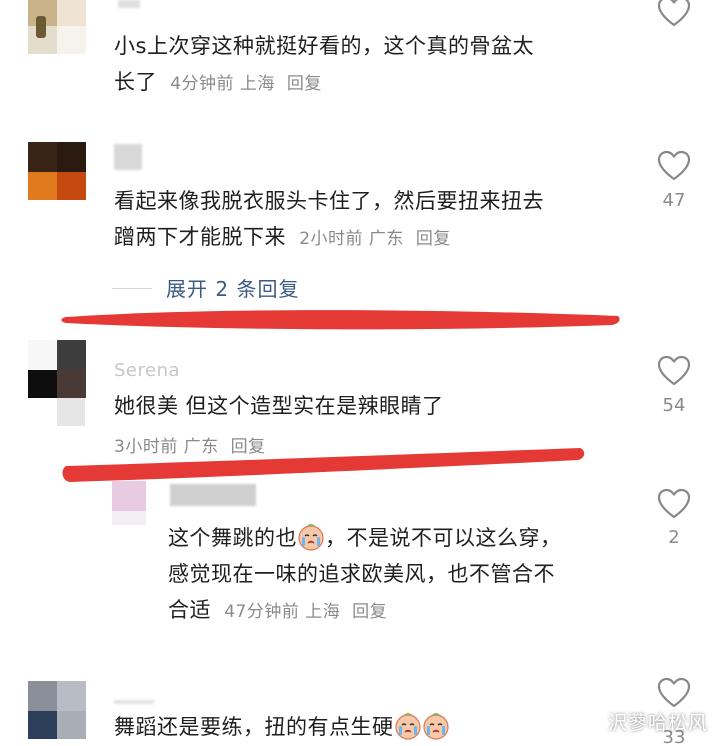 The width and height of the screenshot is (719, 746). Describe the element at coordinates (71, 412) in the screenshot. I see `avatar-fragment` at that location.